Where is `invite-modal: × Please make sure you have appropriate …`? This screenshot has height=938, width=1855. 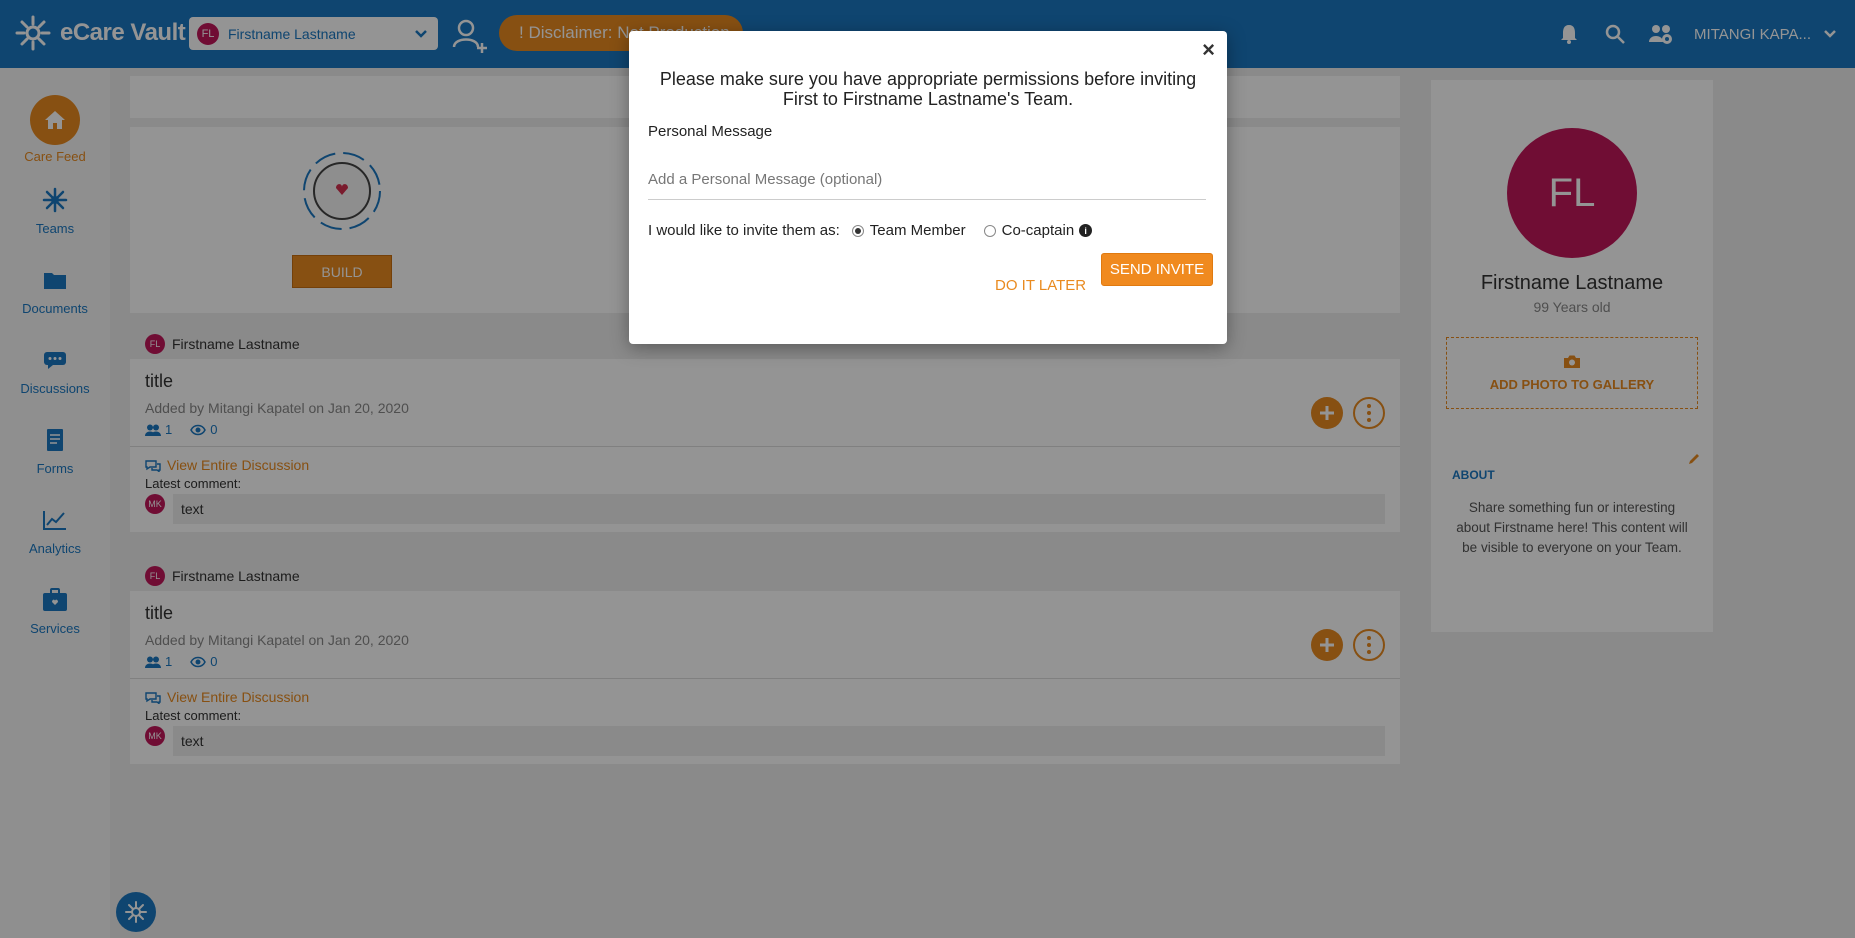
invite-modal: × Please make sure you have appropriate … is located at coordinates (928, 187).